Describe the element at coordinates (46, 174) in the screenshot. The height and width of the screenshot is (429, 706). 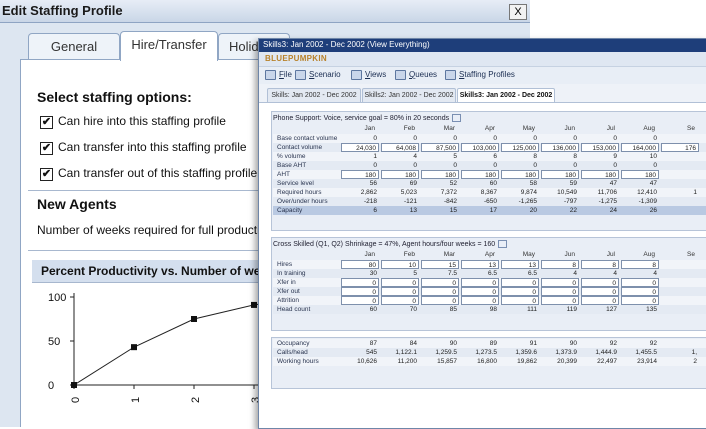
I see `transfer-out-checkbox: ✔` at that location.